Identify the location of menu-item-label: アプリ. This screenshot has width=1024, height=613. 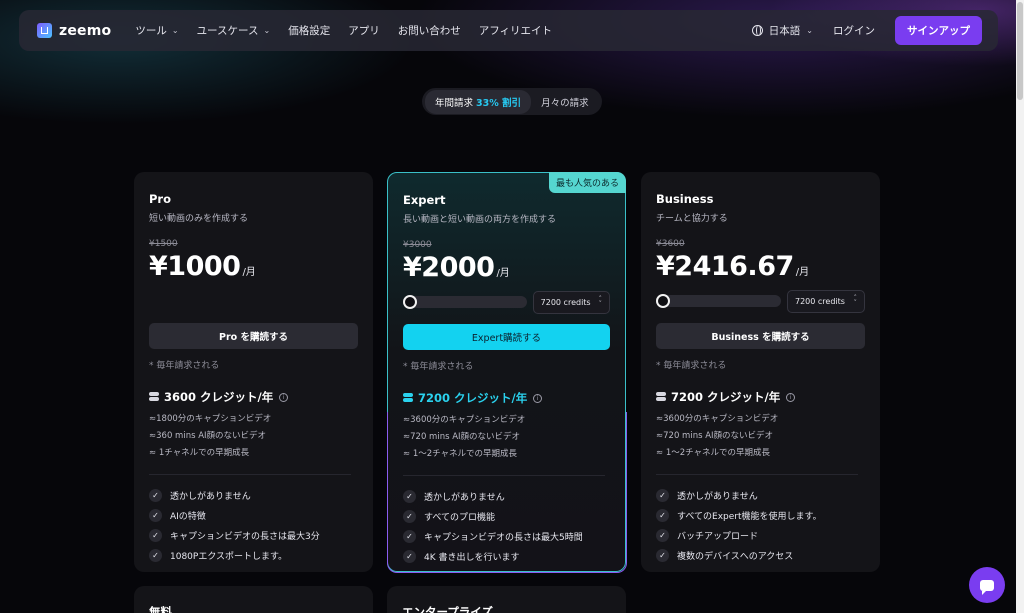
(364, 31).